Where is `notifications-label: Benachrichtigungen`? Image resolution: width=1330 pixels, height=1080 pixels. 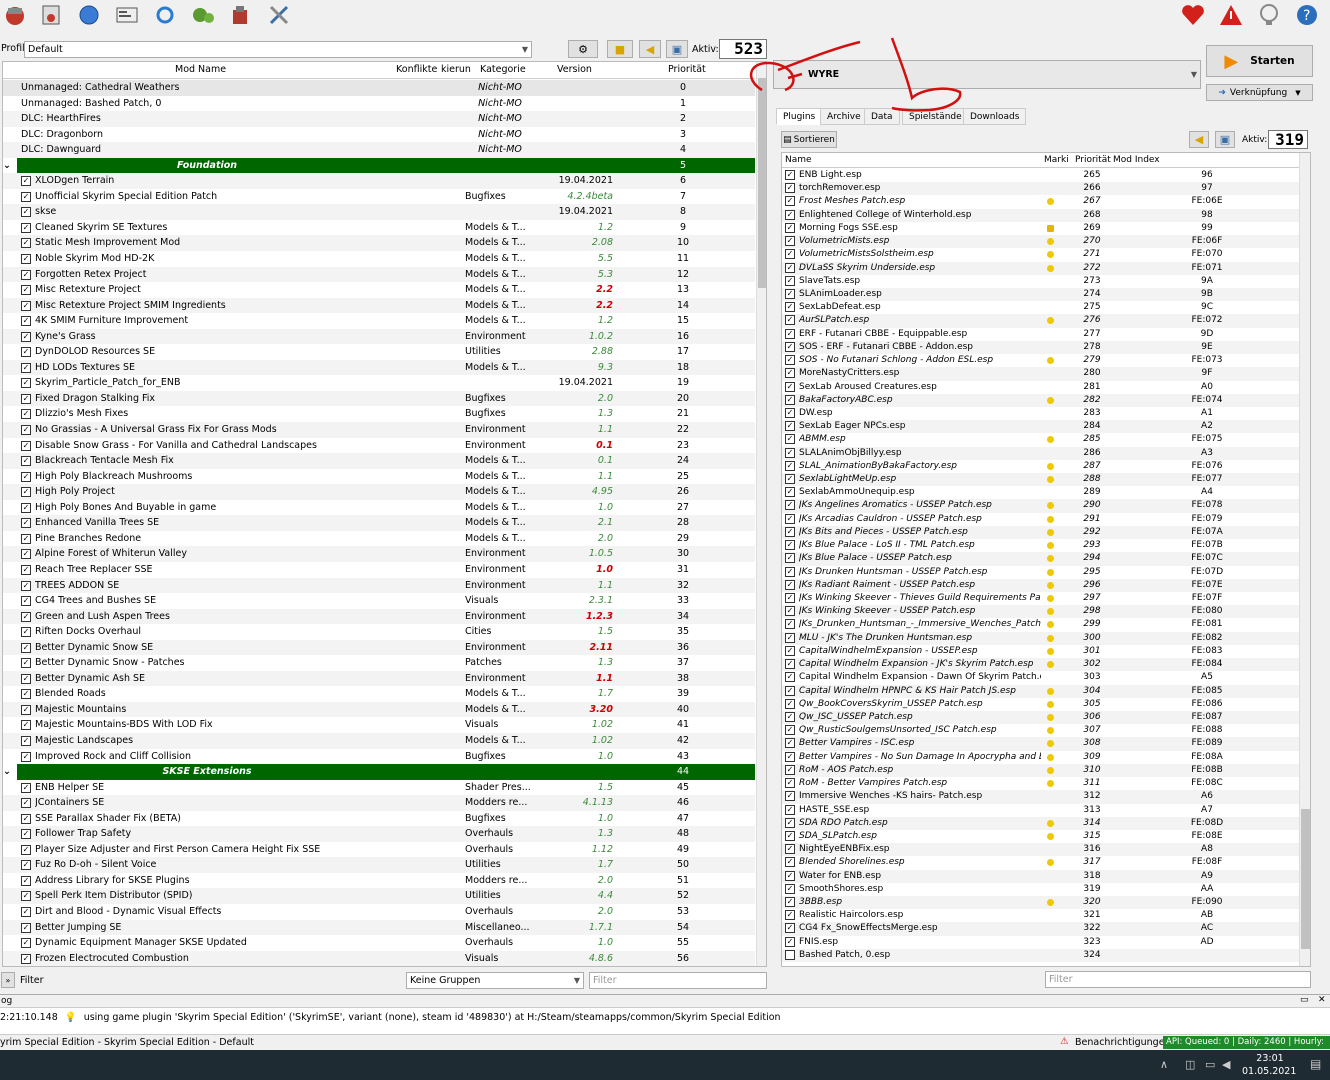
notifications-label: Benachrichtigungen is located at coordinates (1123, 1042).